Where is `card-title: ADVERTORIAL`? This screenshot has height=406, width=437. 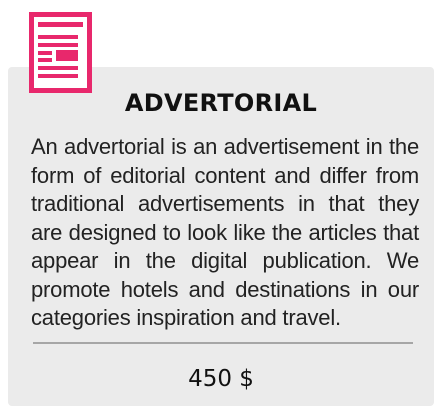
card-title: ADVERTORIAL is located at coordinates (221, 103).